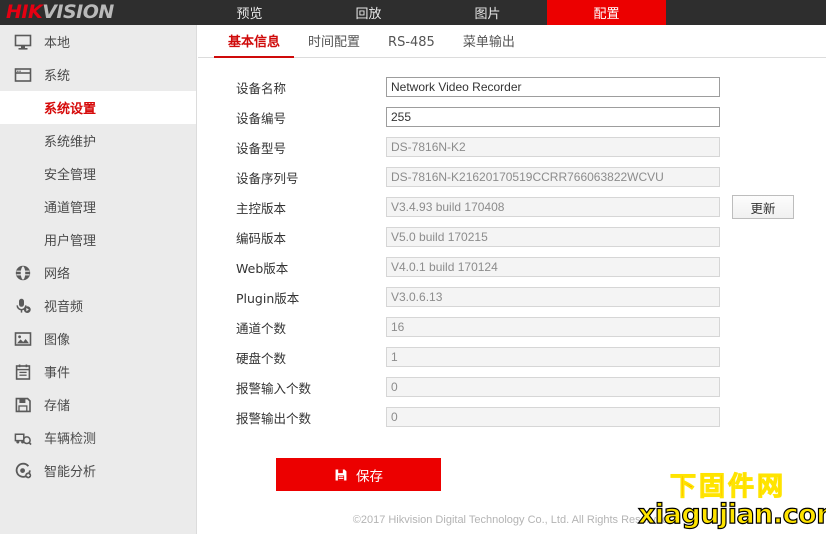 The width and height of the screenshot is (826, 534). What do you see at coordinates (98, 41) in the screenshot?
I see `sidebar-item-local: 本地` at bounding box center [98, 41].